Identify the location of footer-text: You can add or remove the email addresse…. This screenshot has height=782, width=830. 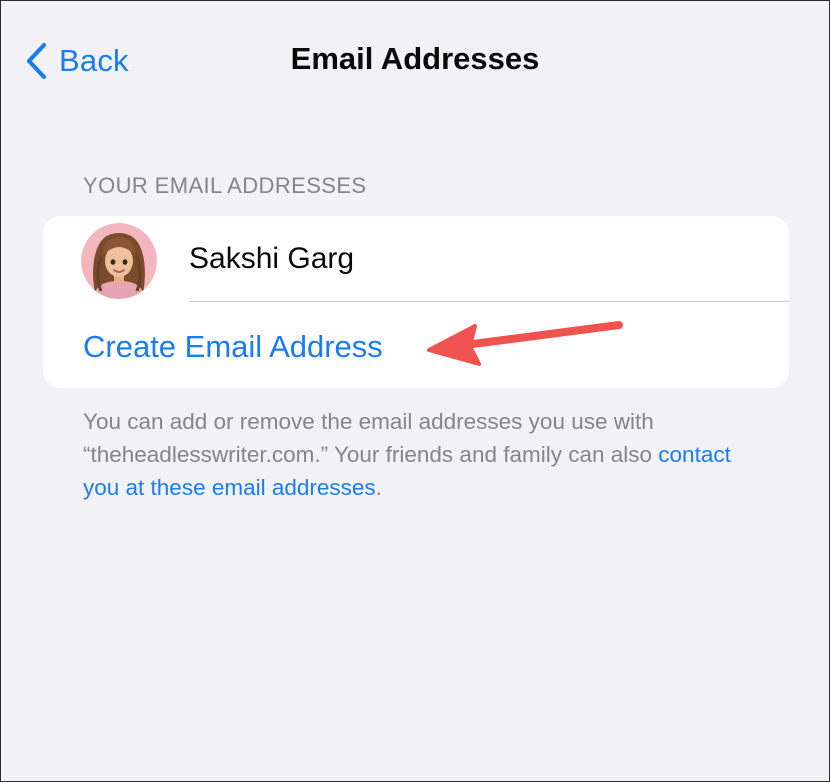
(371, 438).